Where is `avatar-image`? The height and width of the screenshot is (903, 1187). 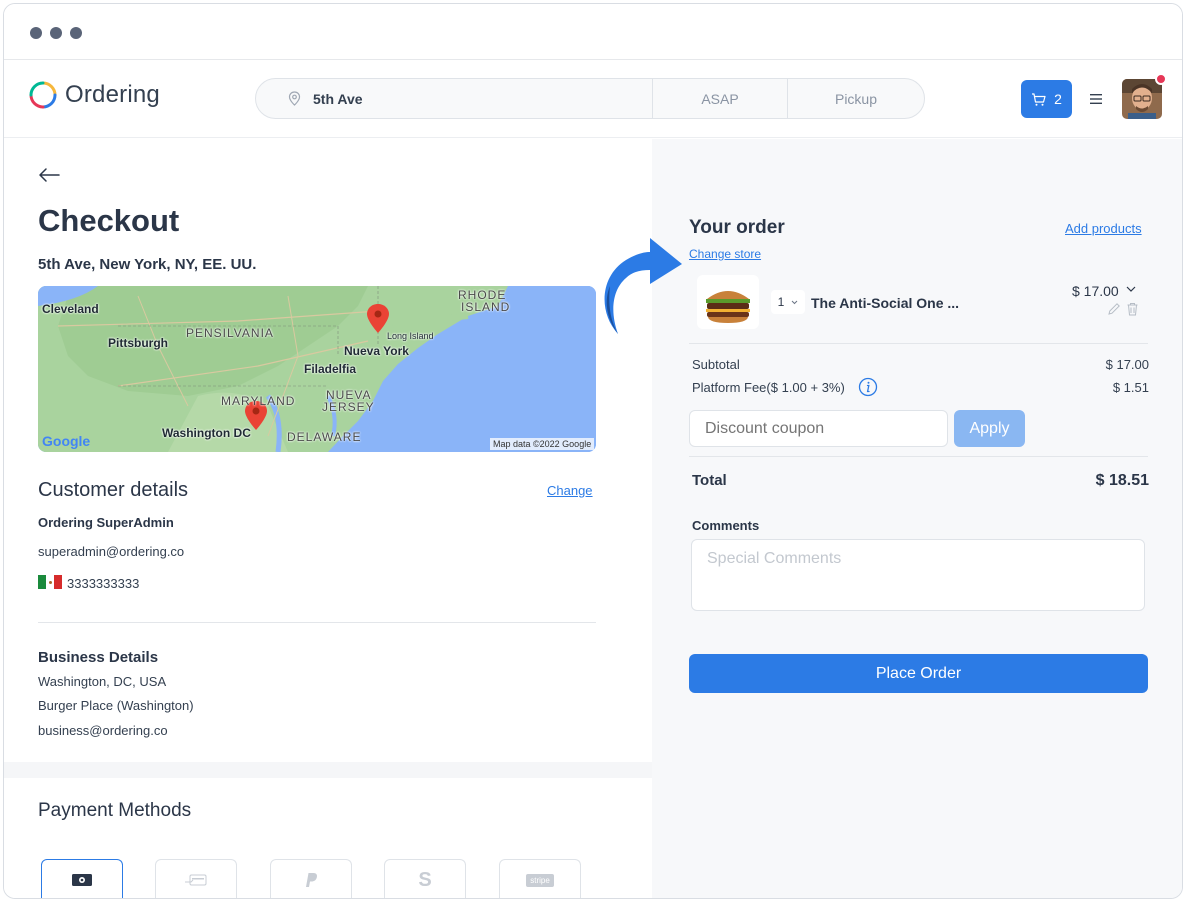 avatar-image is located at coordinates (1142, 99).